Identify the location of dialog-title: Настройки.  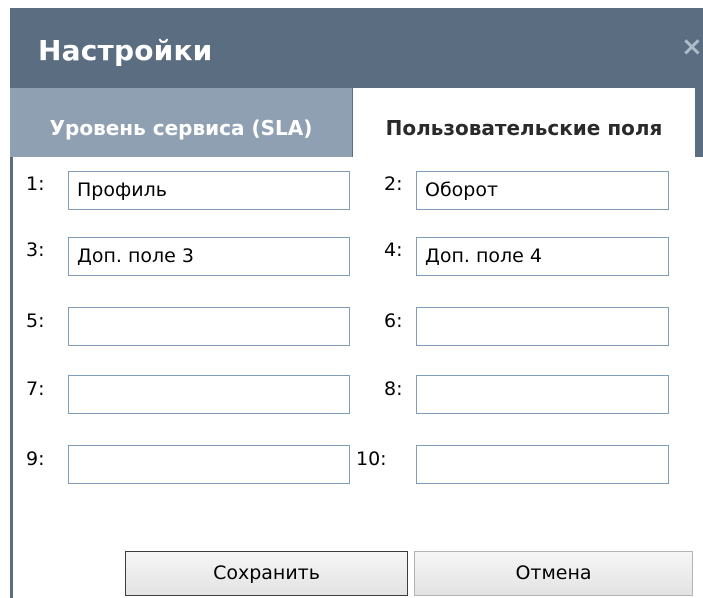
(125, 50).